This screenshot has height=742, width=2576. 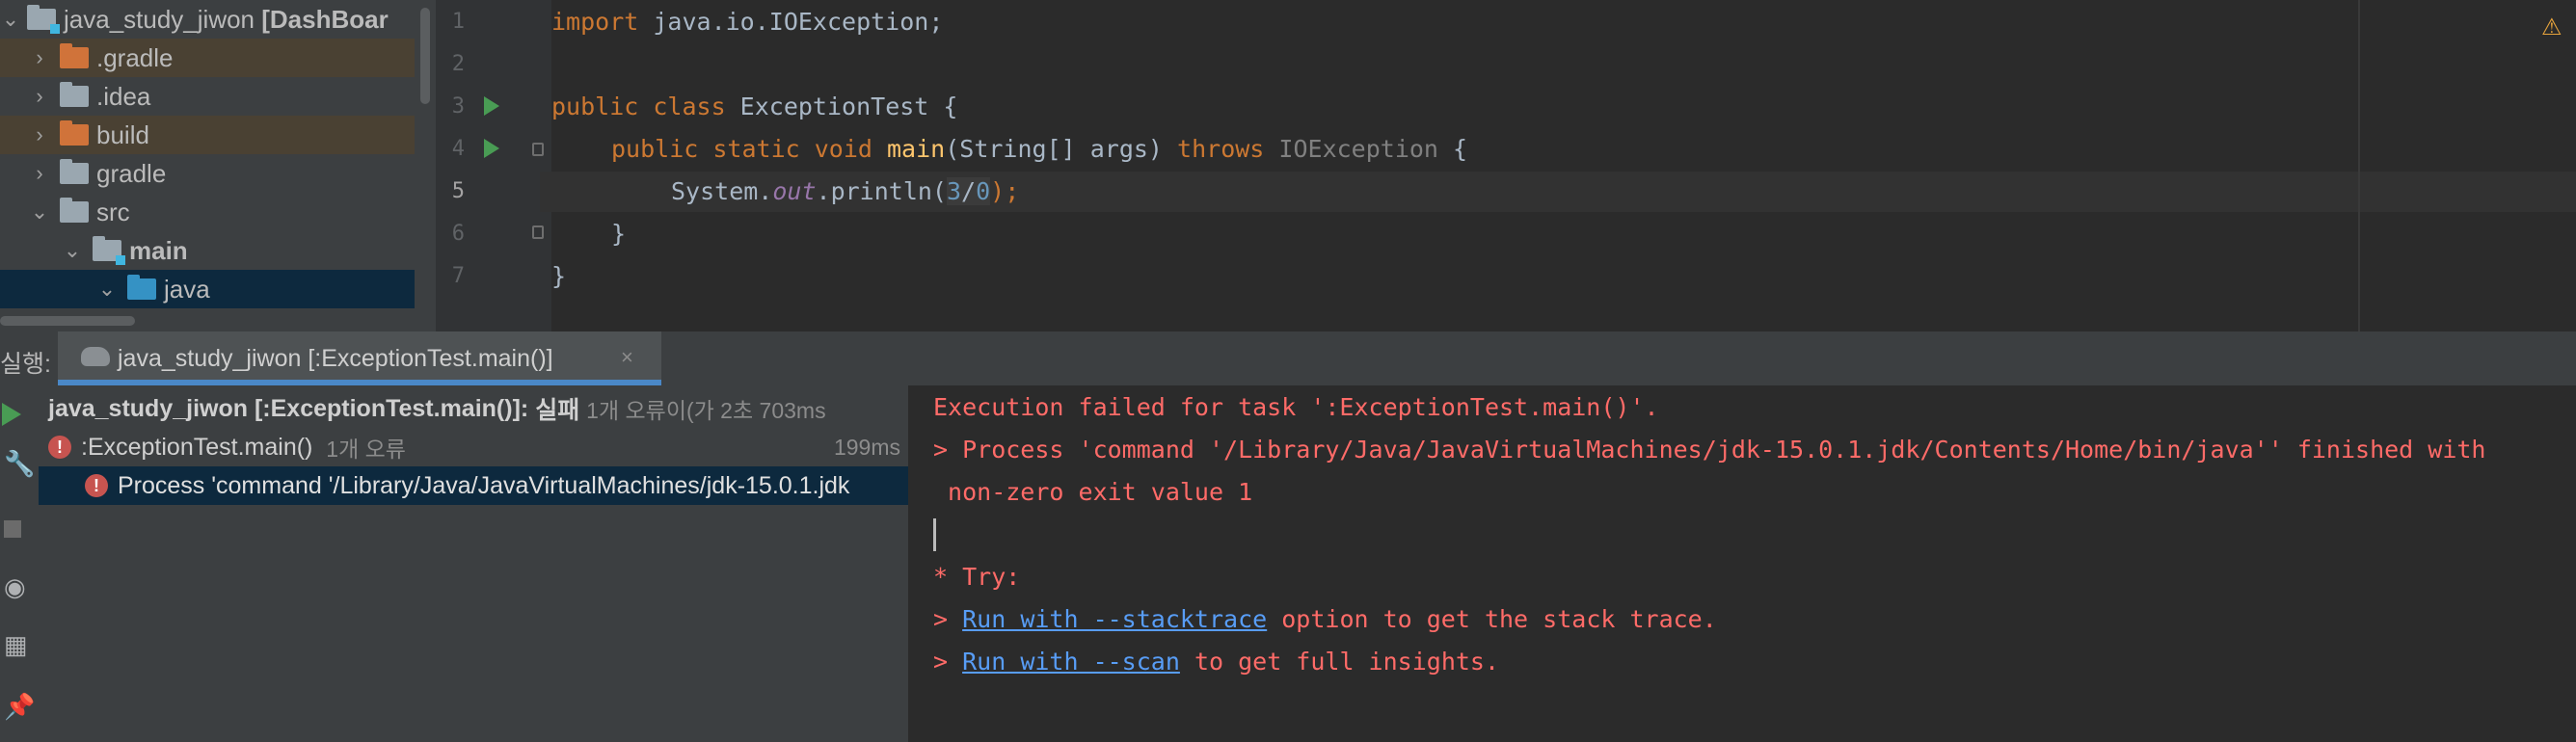 I want to click on tree-item-label: build, so click(x=123, y=134).